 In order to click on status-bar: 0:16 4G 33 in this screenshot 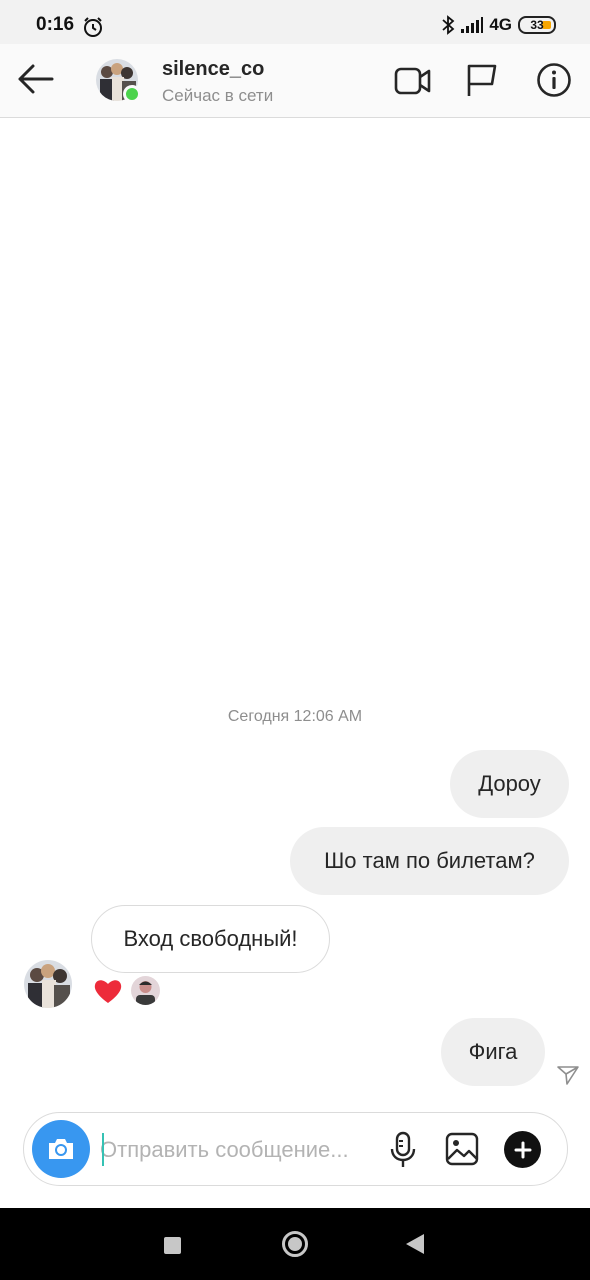, I will do `click(295, 22)`.